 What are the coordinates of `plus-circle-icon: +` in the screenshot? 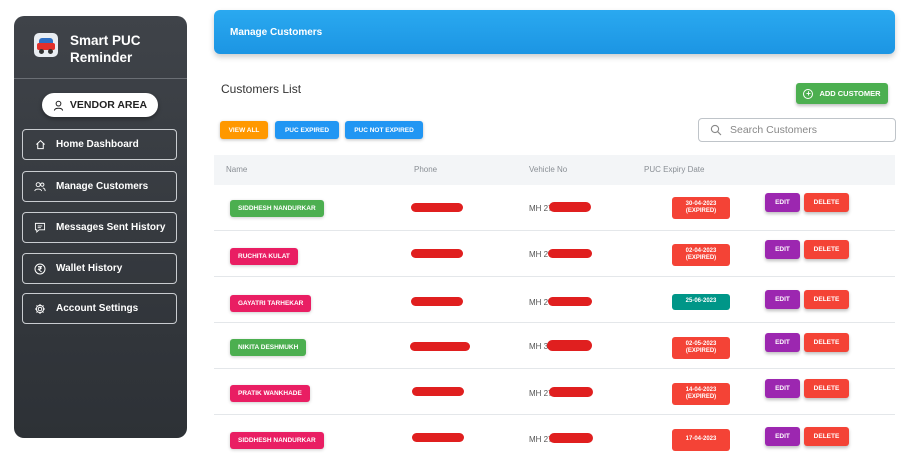 It's located at (808, 93).